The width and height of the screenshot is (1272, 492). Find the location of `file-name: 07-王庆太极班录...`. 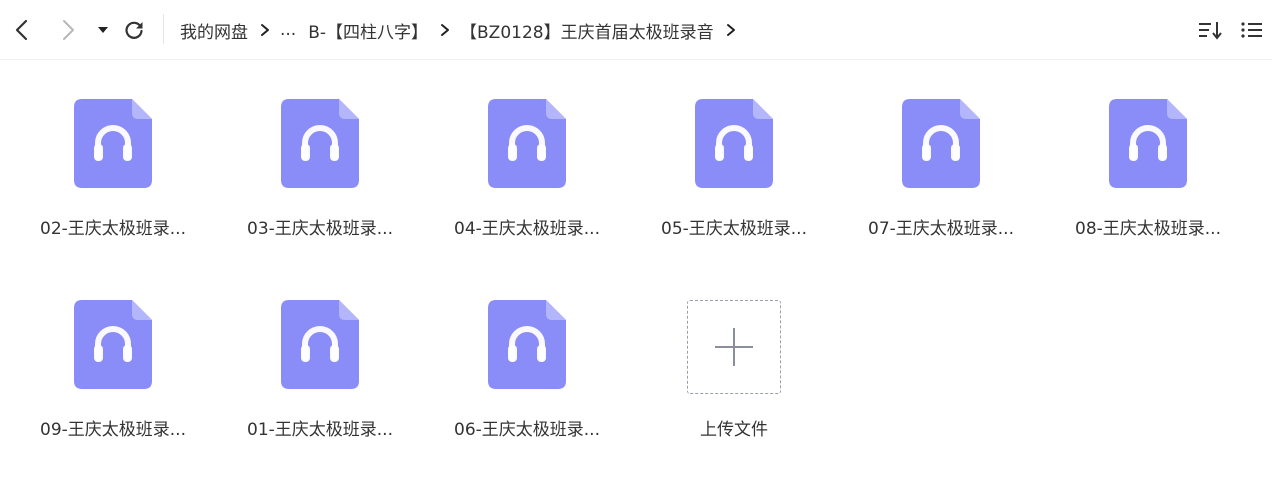

file-name: 07-王庆太极班录... is located at coordinates (941, 229).